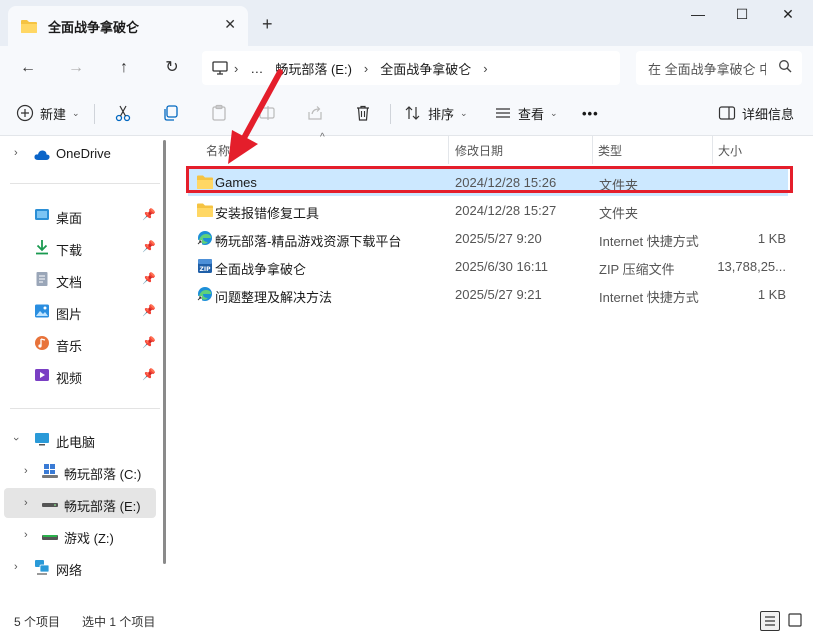 The image size is (813, 634). Describe the element at coordinates (230, 24) in the screenshot. I see `close-tab-icon: ✕` at that location.